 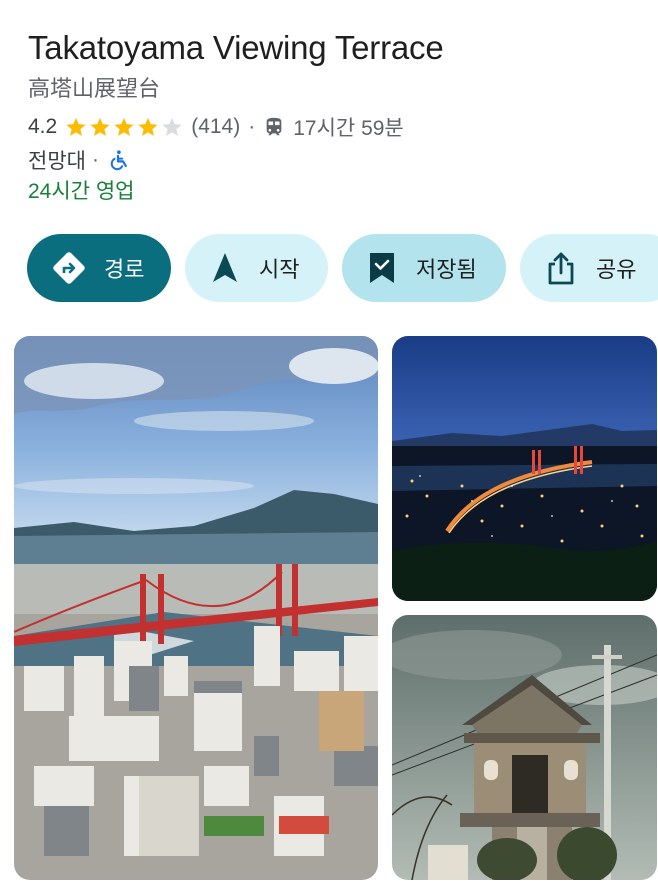 I want to click on photo-city-night, so click(x=524, y=468).